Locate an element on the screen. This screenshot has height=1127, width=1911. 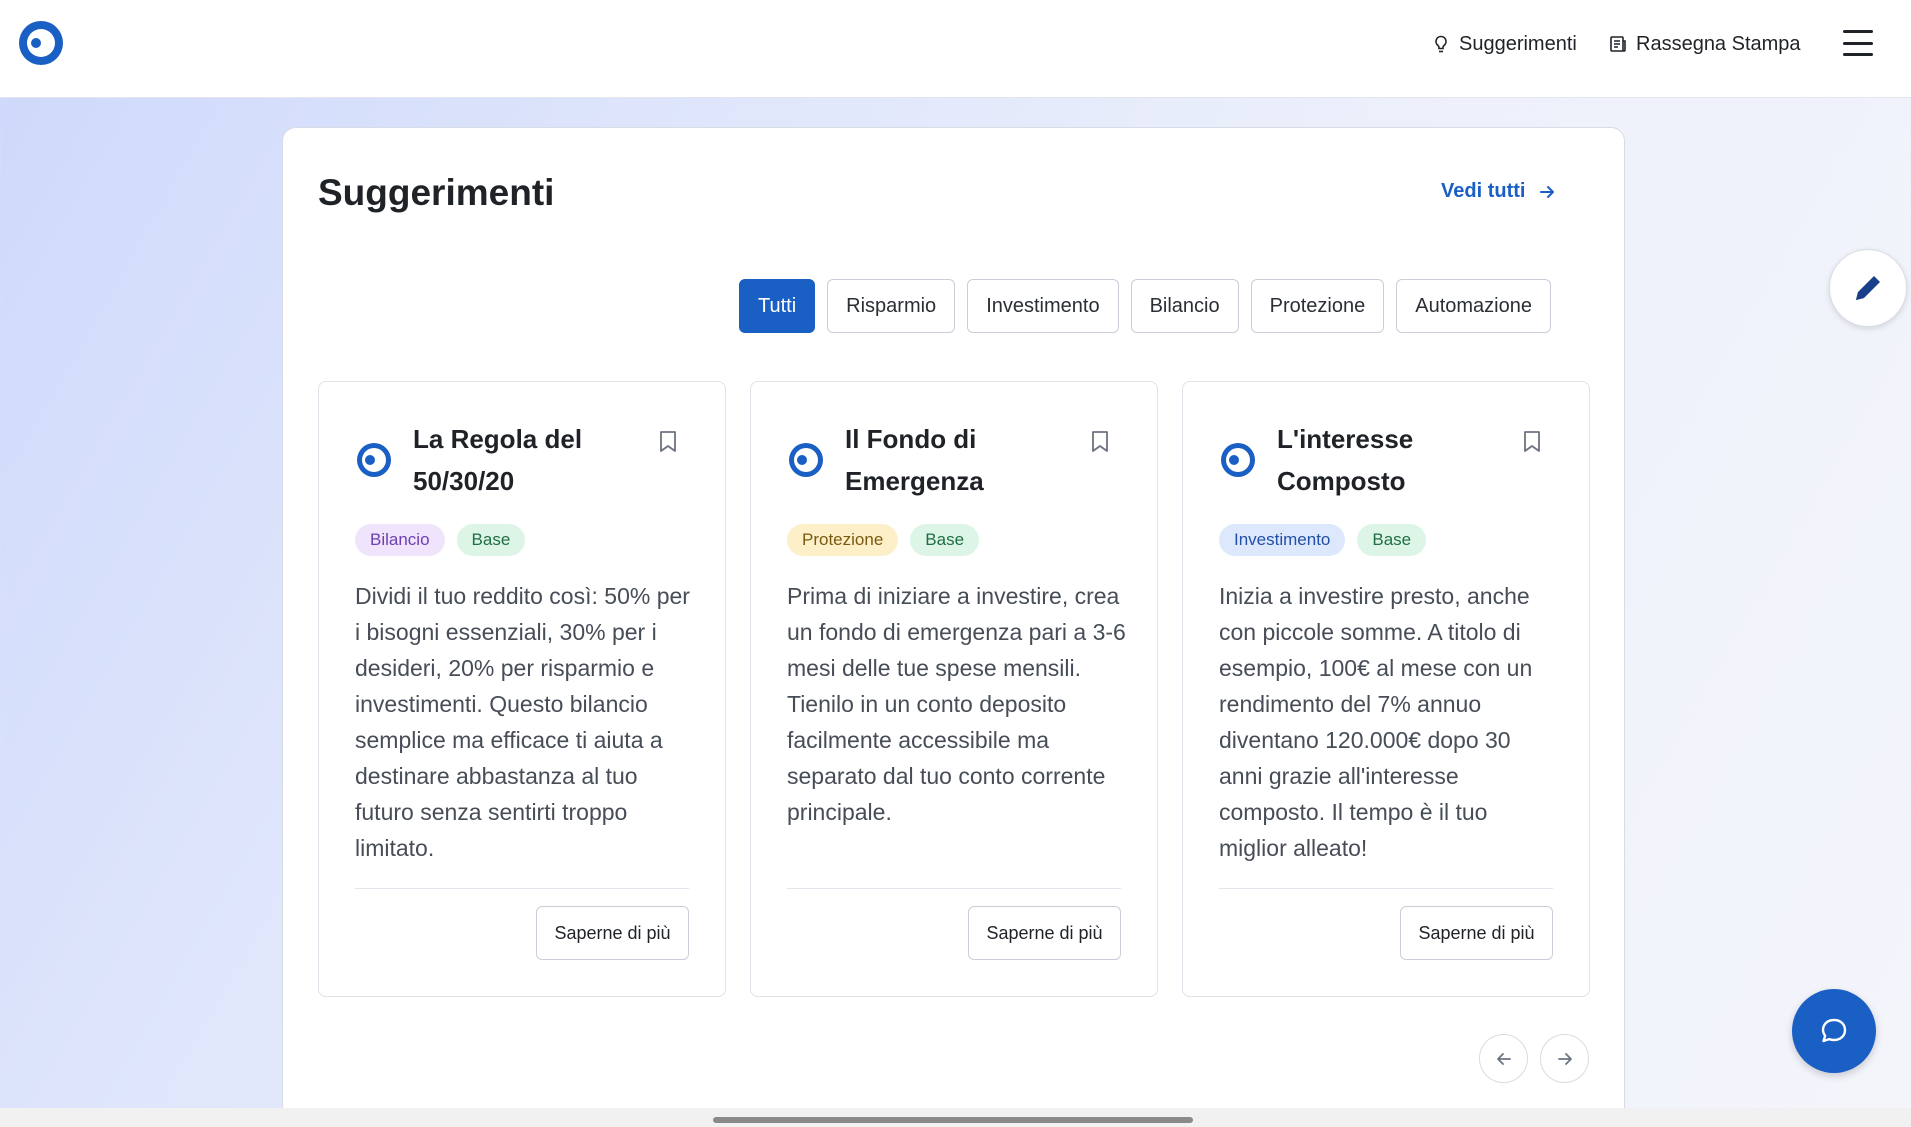
see-all-link: Vedi tutti is located at coordinates (1499, 191).